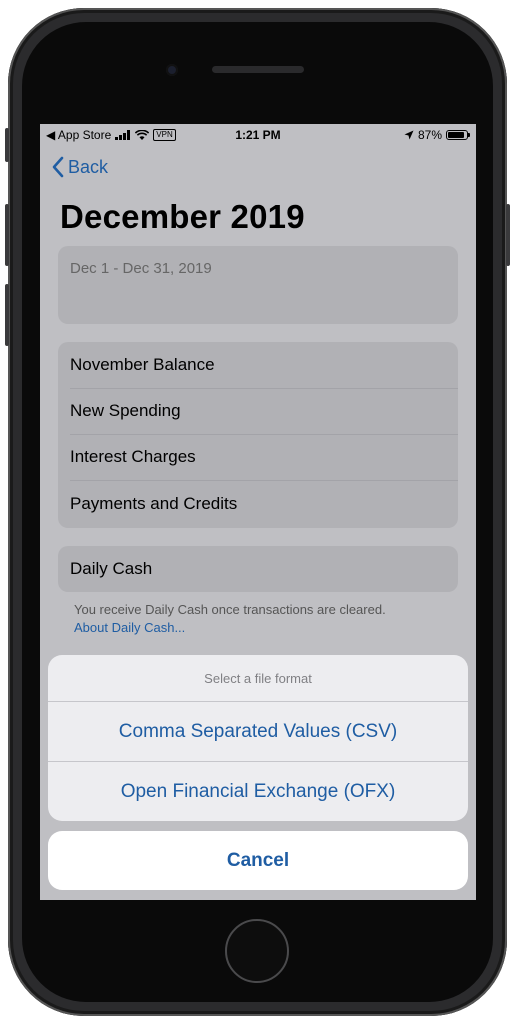 The image size is (515, 1024). Describe the element at coordinates (7, 235) in the screenshot. I see `volume-up-button` at that location.